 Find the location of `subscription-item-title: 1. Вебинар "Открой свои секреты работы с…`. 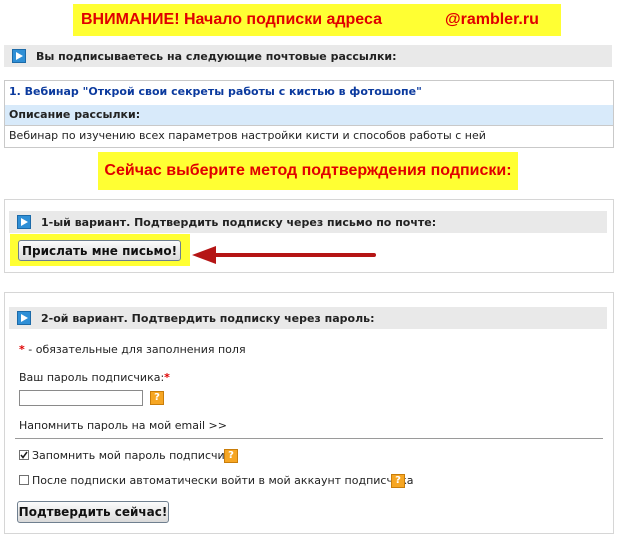

subscription-item-title: 1. Вебинар "Открой свои секреты работы с… is located at coordinates (215, 91).